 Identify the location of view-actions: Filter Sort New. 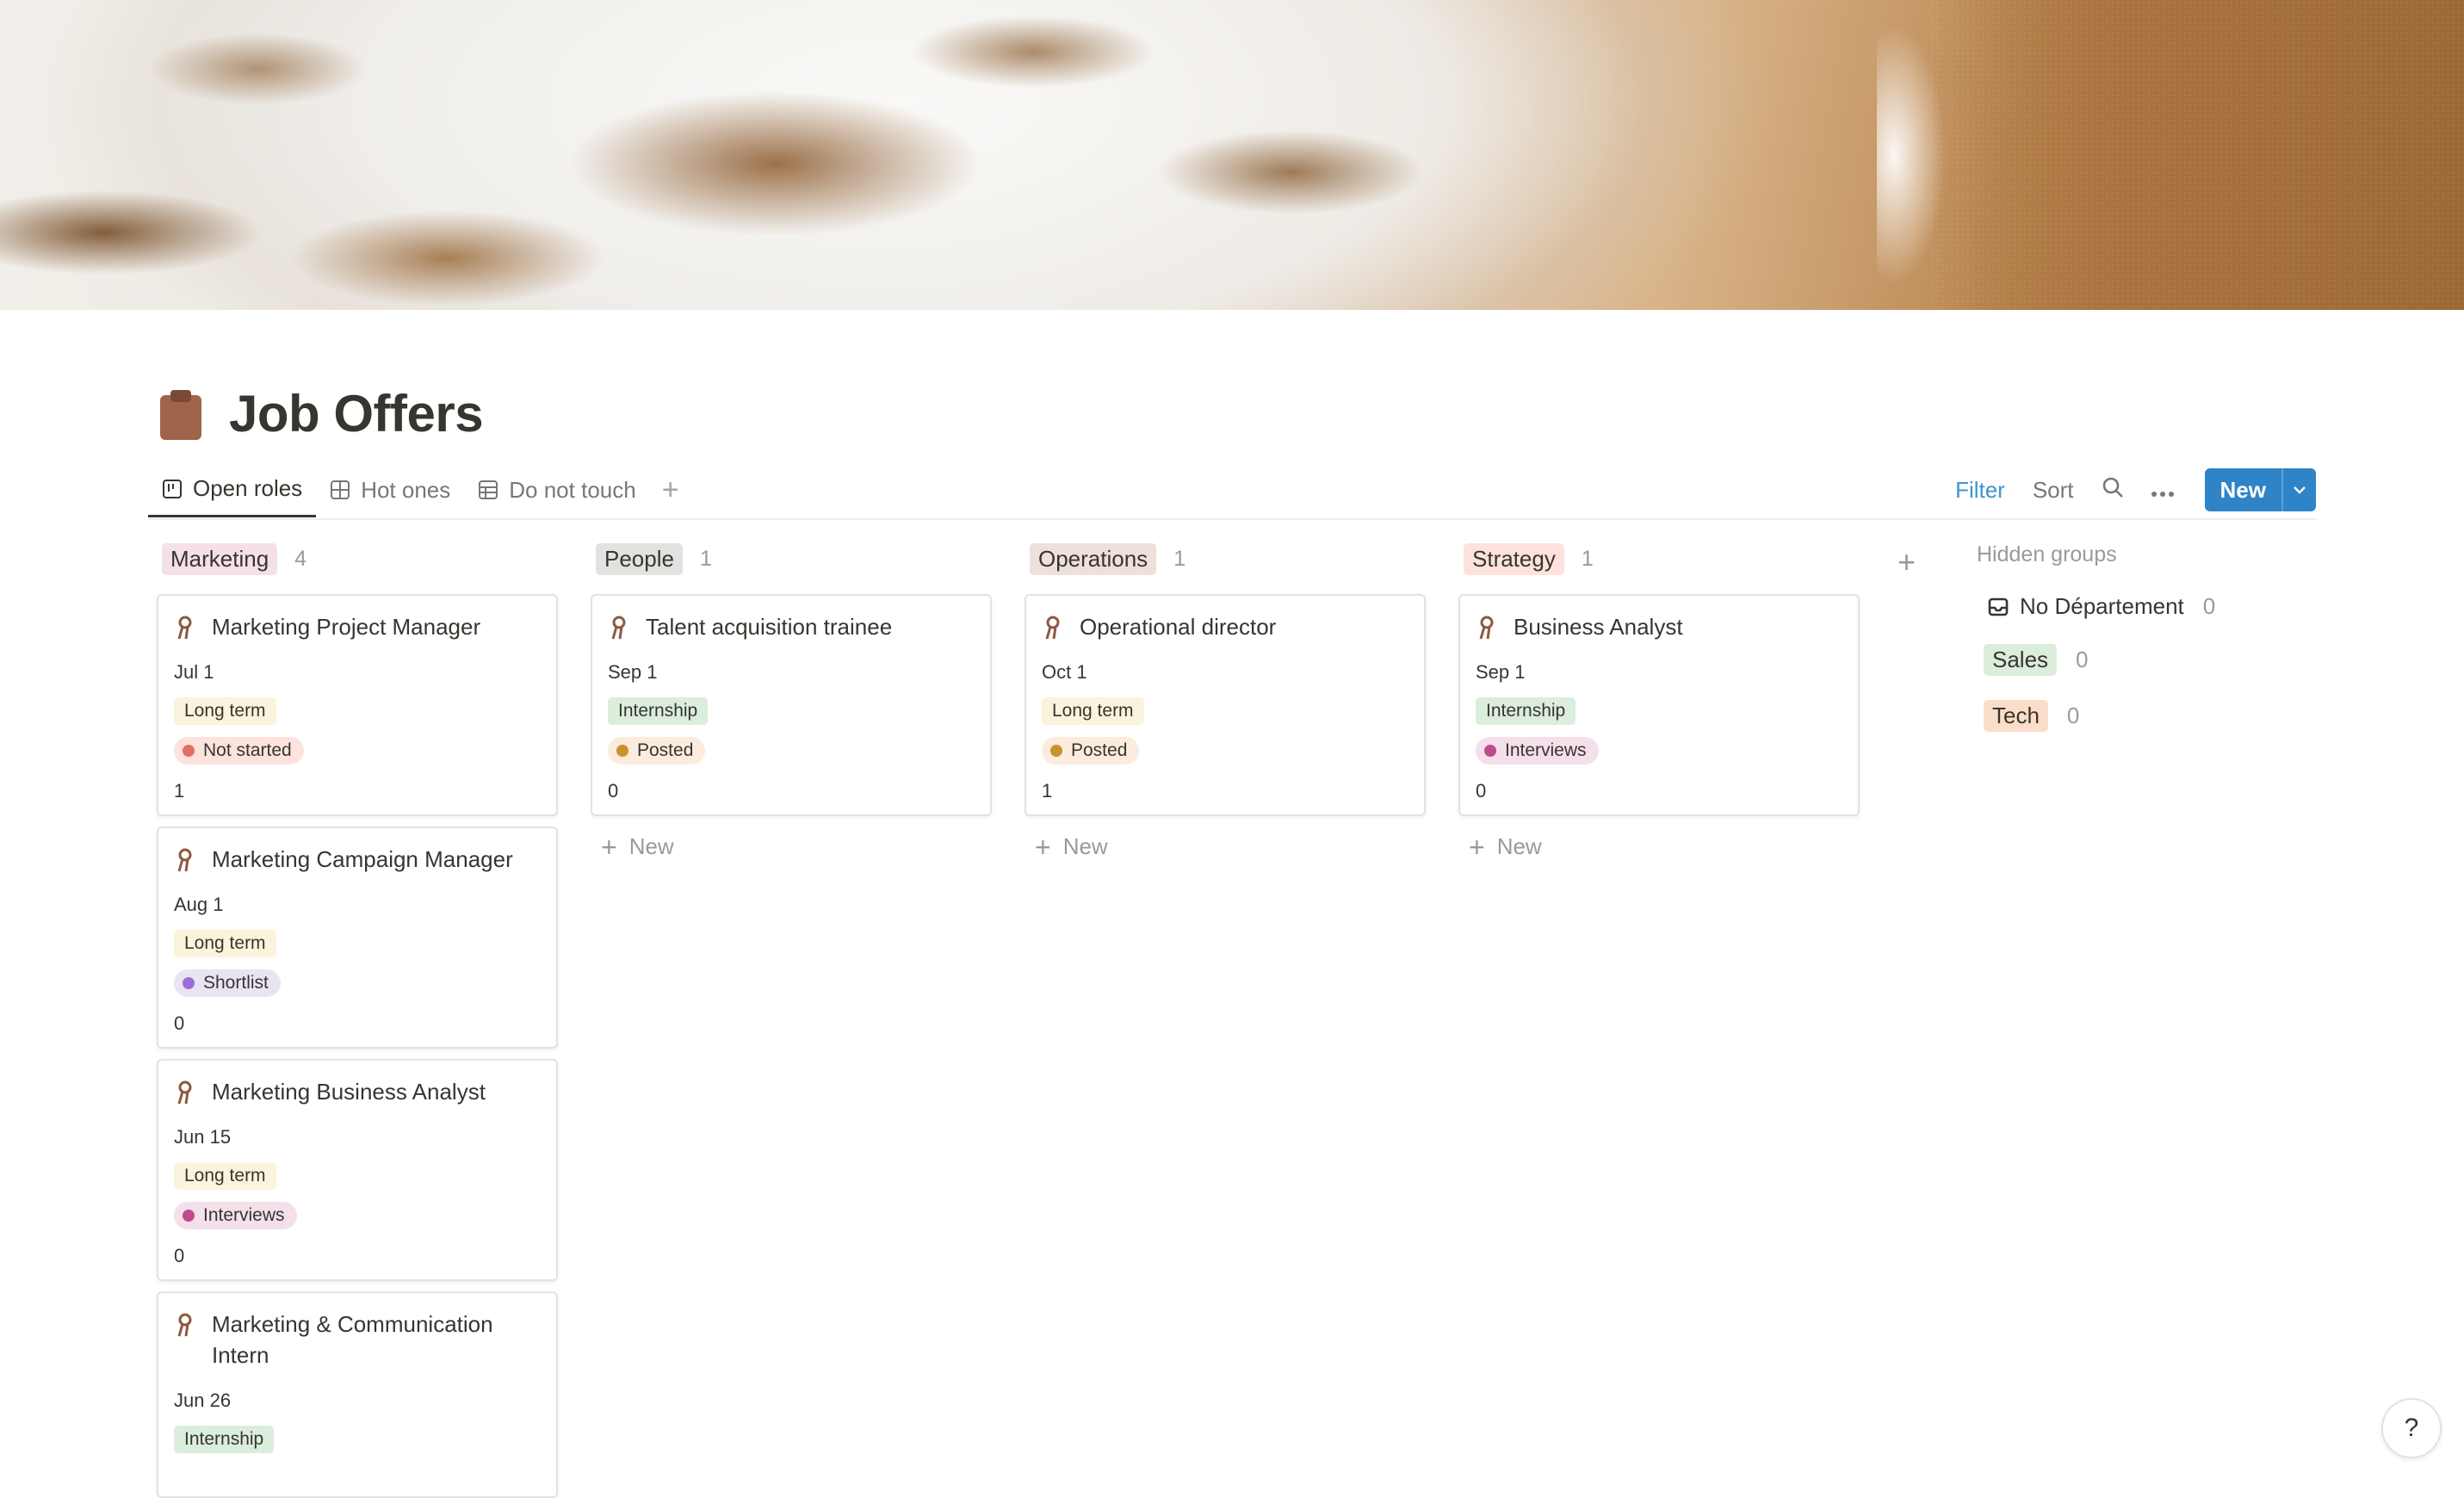
(2122, 489).